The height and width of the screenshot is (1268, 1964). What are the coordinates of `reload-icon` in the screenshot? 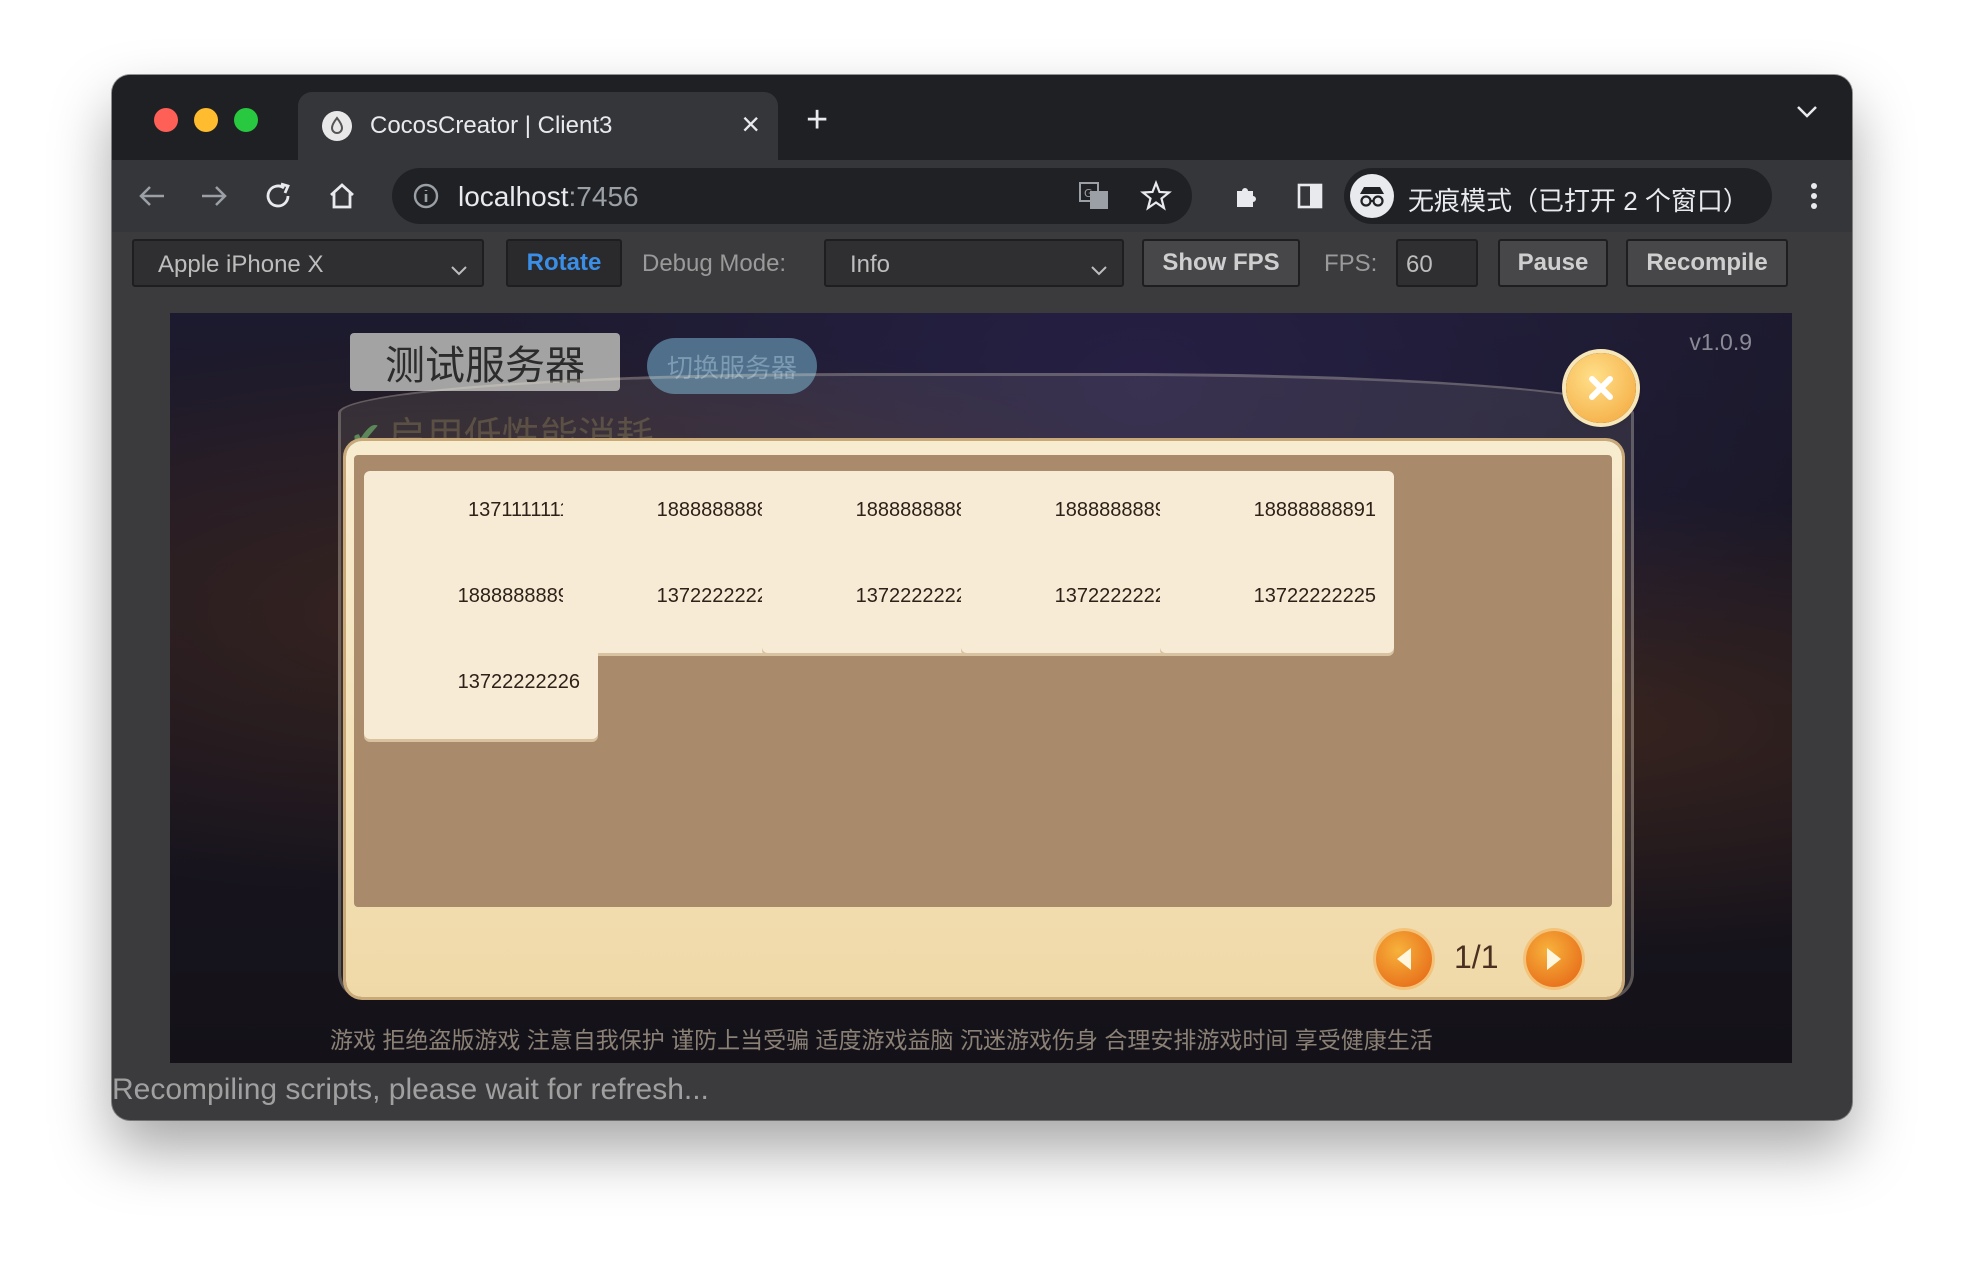 It's located at (278, 196).